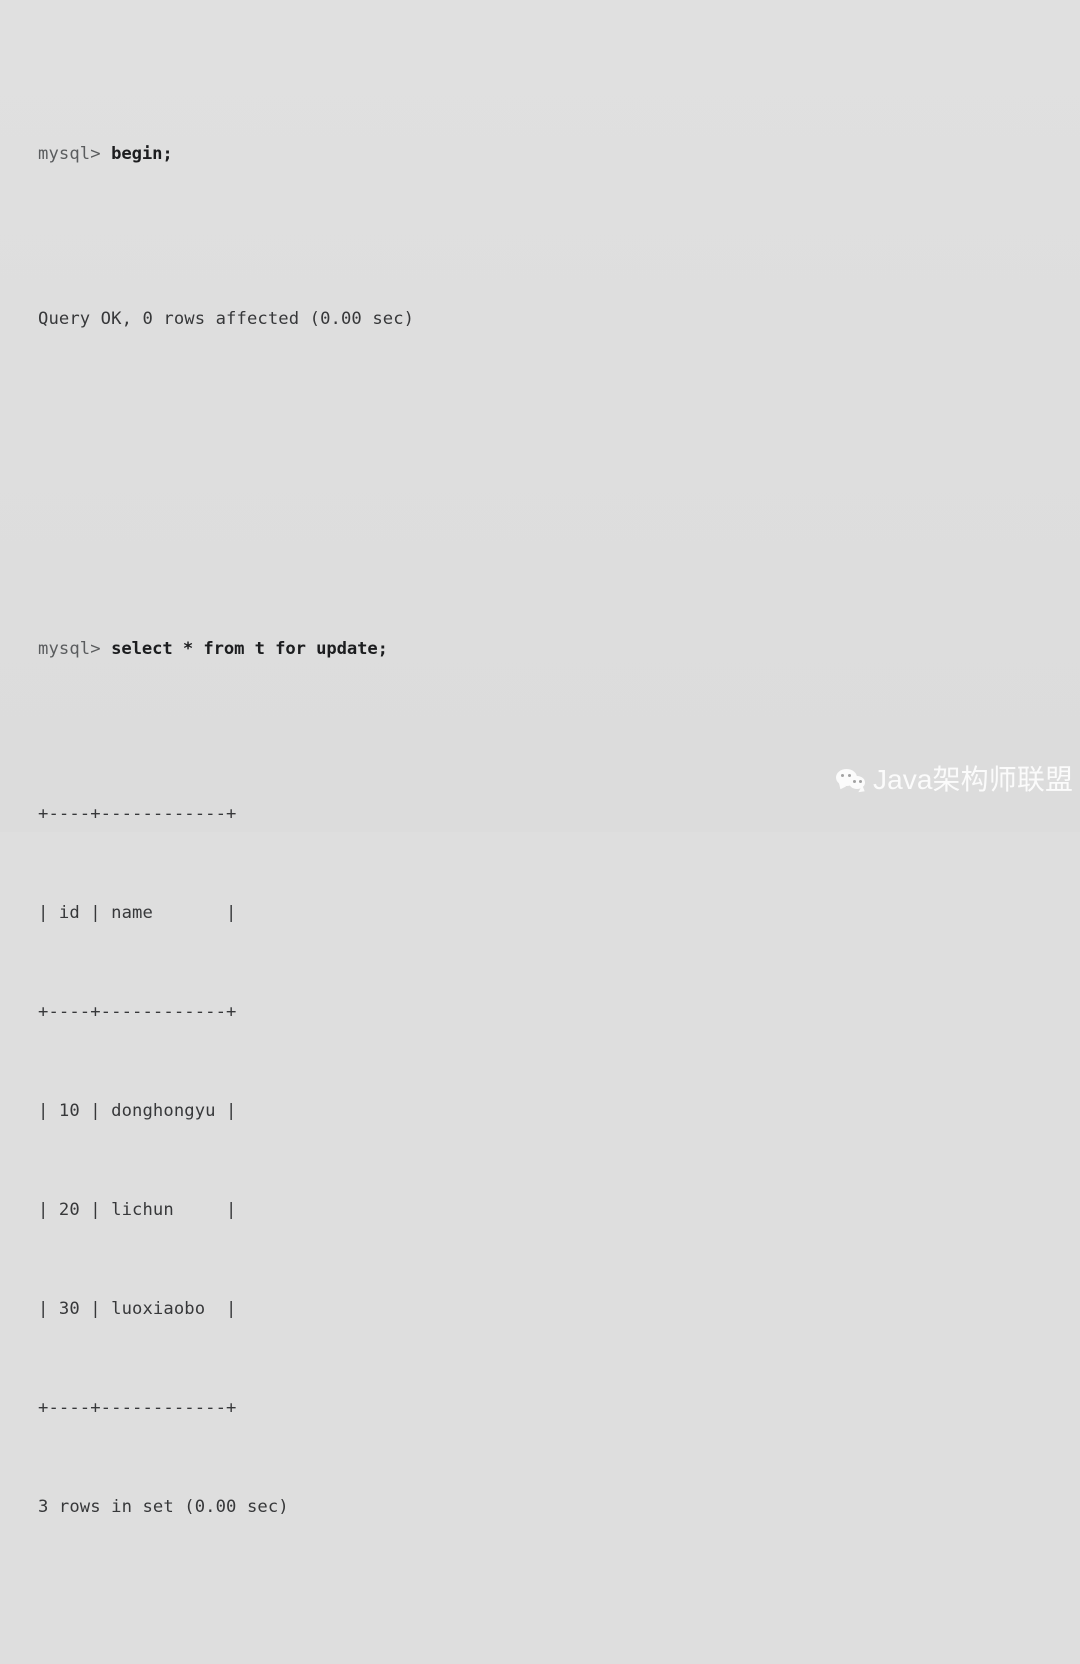 This screenshot has width=1080, height=1664. What do you see at coordinates (973, 779) in the screenshot?
I see `watermark-text: Java架构师联盟` at bounding box center [973, 779].